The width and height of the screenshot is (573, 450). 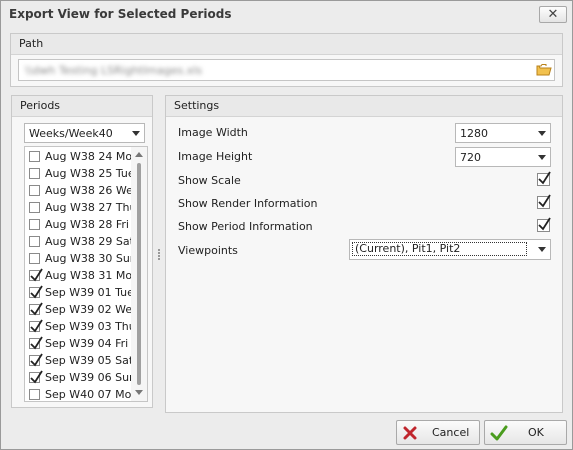 What do you see at coordinates (87, 343) in the screenshot?
I see `period-label: Sep W39 04 Fri` at bounding box center [87, 343].